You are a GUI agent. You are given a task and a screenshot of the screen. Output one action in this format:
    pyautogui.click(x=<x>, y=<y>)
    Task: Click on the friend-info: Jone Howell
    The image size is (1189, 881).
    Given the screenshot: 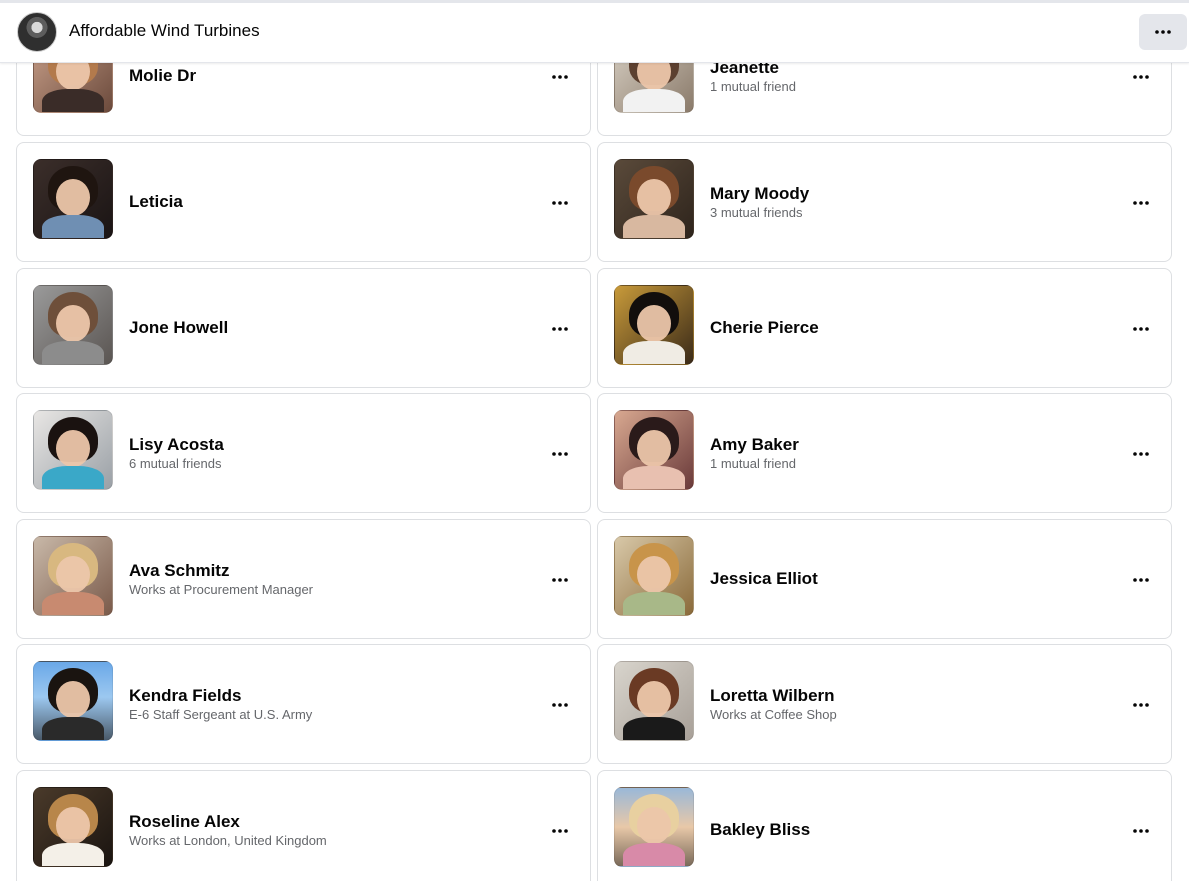 What is the action you would take?
    pyautogui.click(x=319, y=328)
    